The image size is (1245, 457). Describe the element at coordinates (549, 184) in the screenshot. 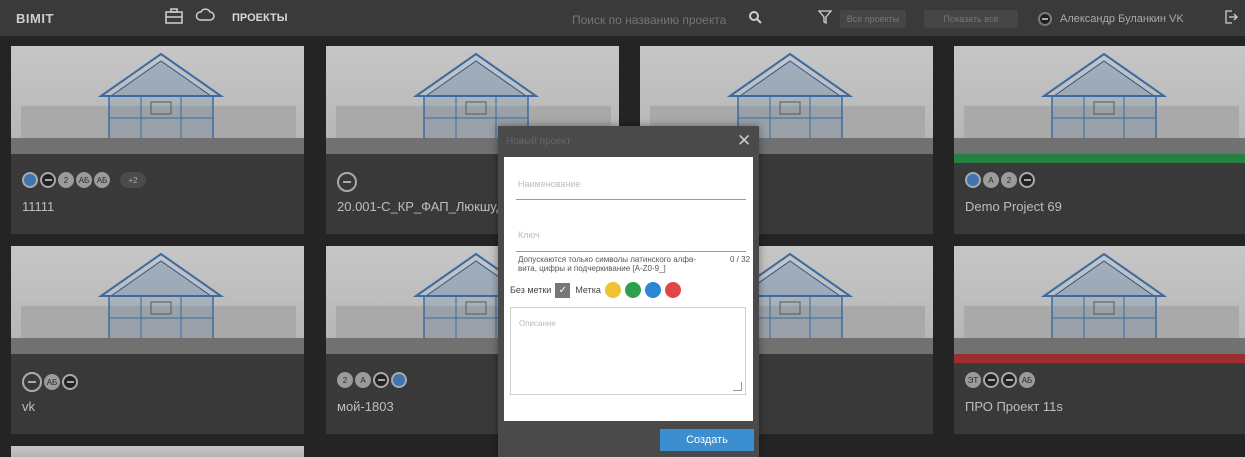

I see `project-name-field: Наименование` at that location.